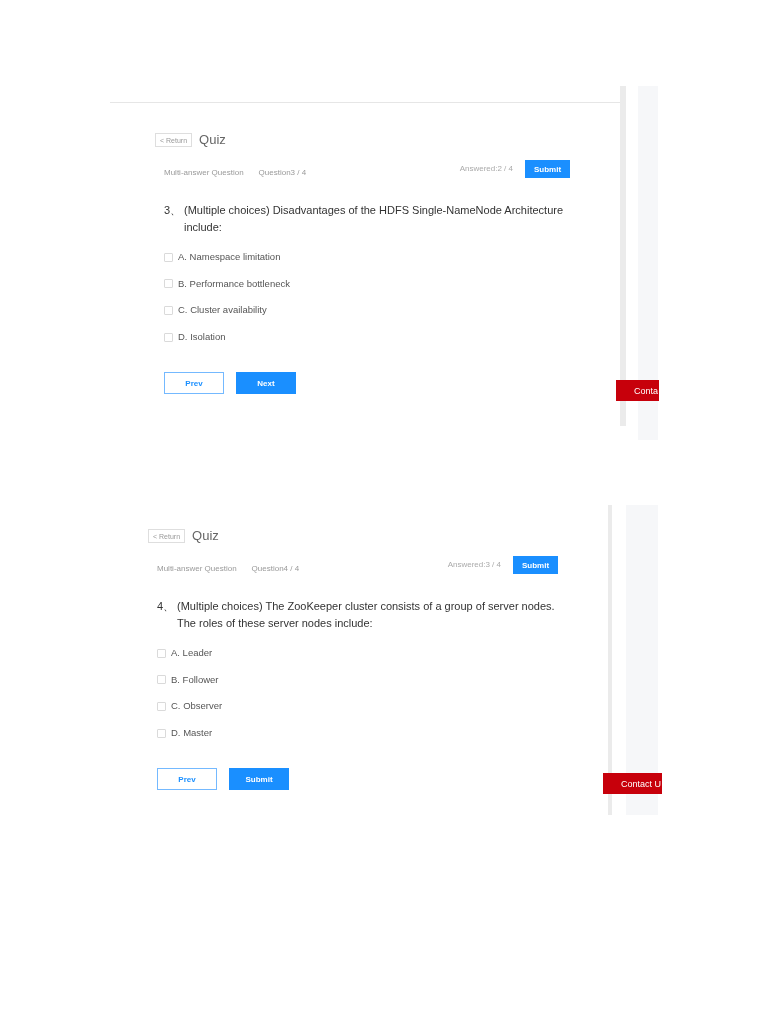 This screenshot has height=1024, width=768. I want to click on question-counter: Question3 / 4, so click(282, 173).